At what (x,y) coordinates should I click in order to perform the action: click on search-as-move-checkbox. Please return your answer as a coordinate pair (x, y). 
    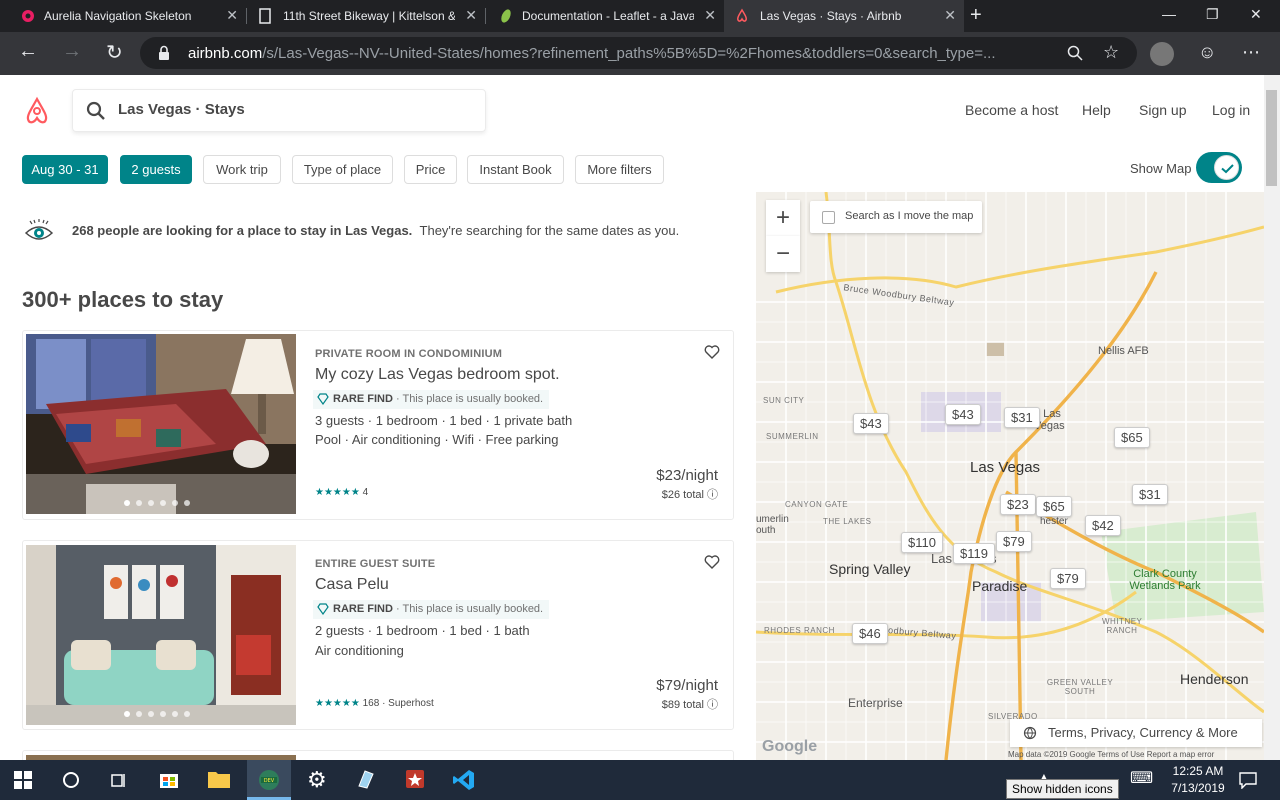
    Looking at the image, I should click on (828, 217).